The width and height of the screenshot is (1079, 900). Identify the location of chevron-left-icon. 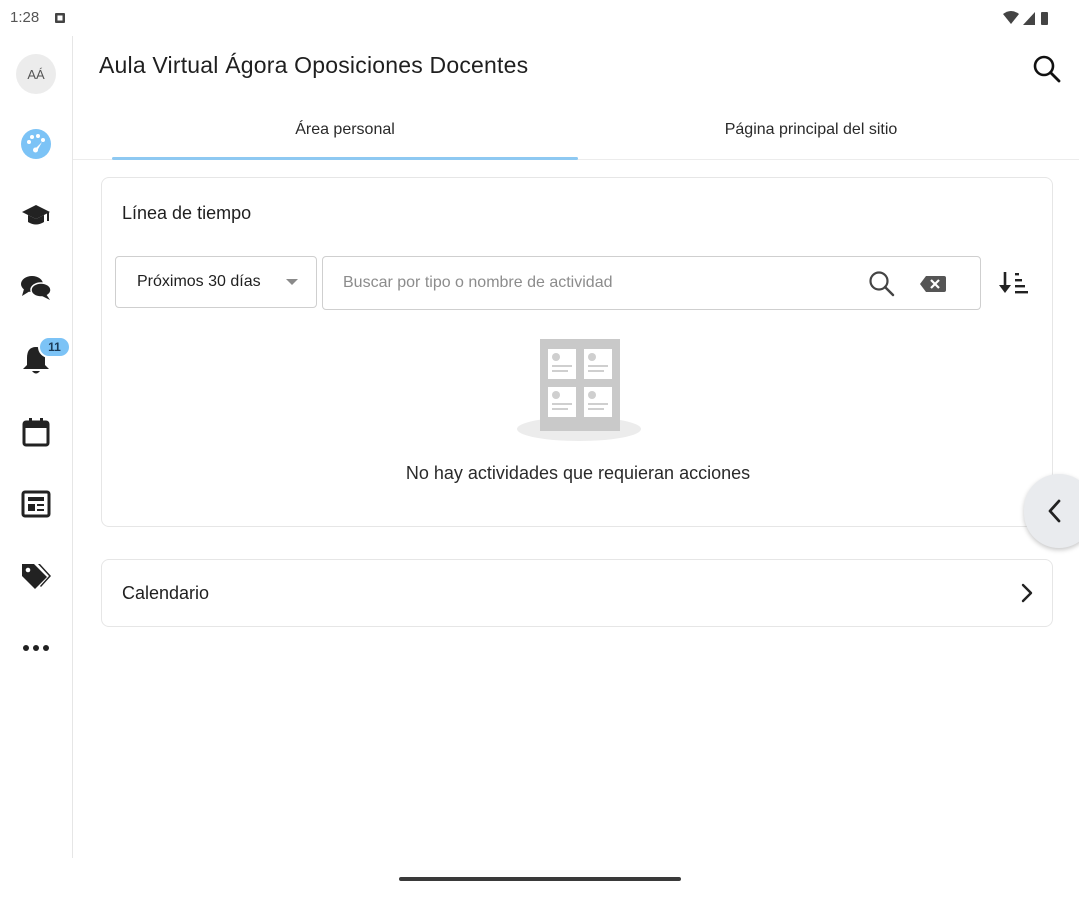
(1054, 511).